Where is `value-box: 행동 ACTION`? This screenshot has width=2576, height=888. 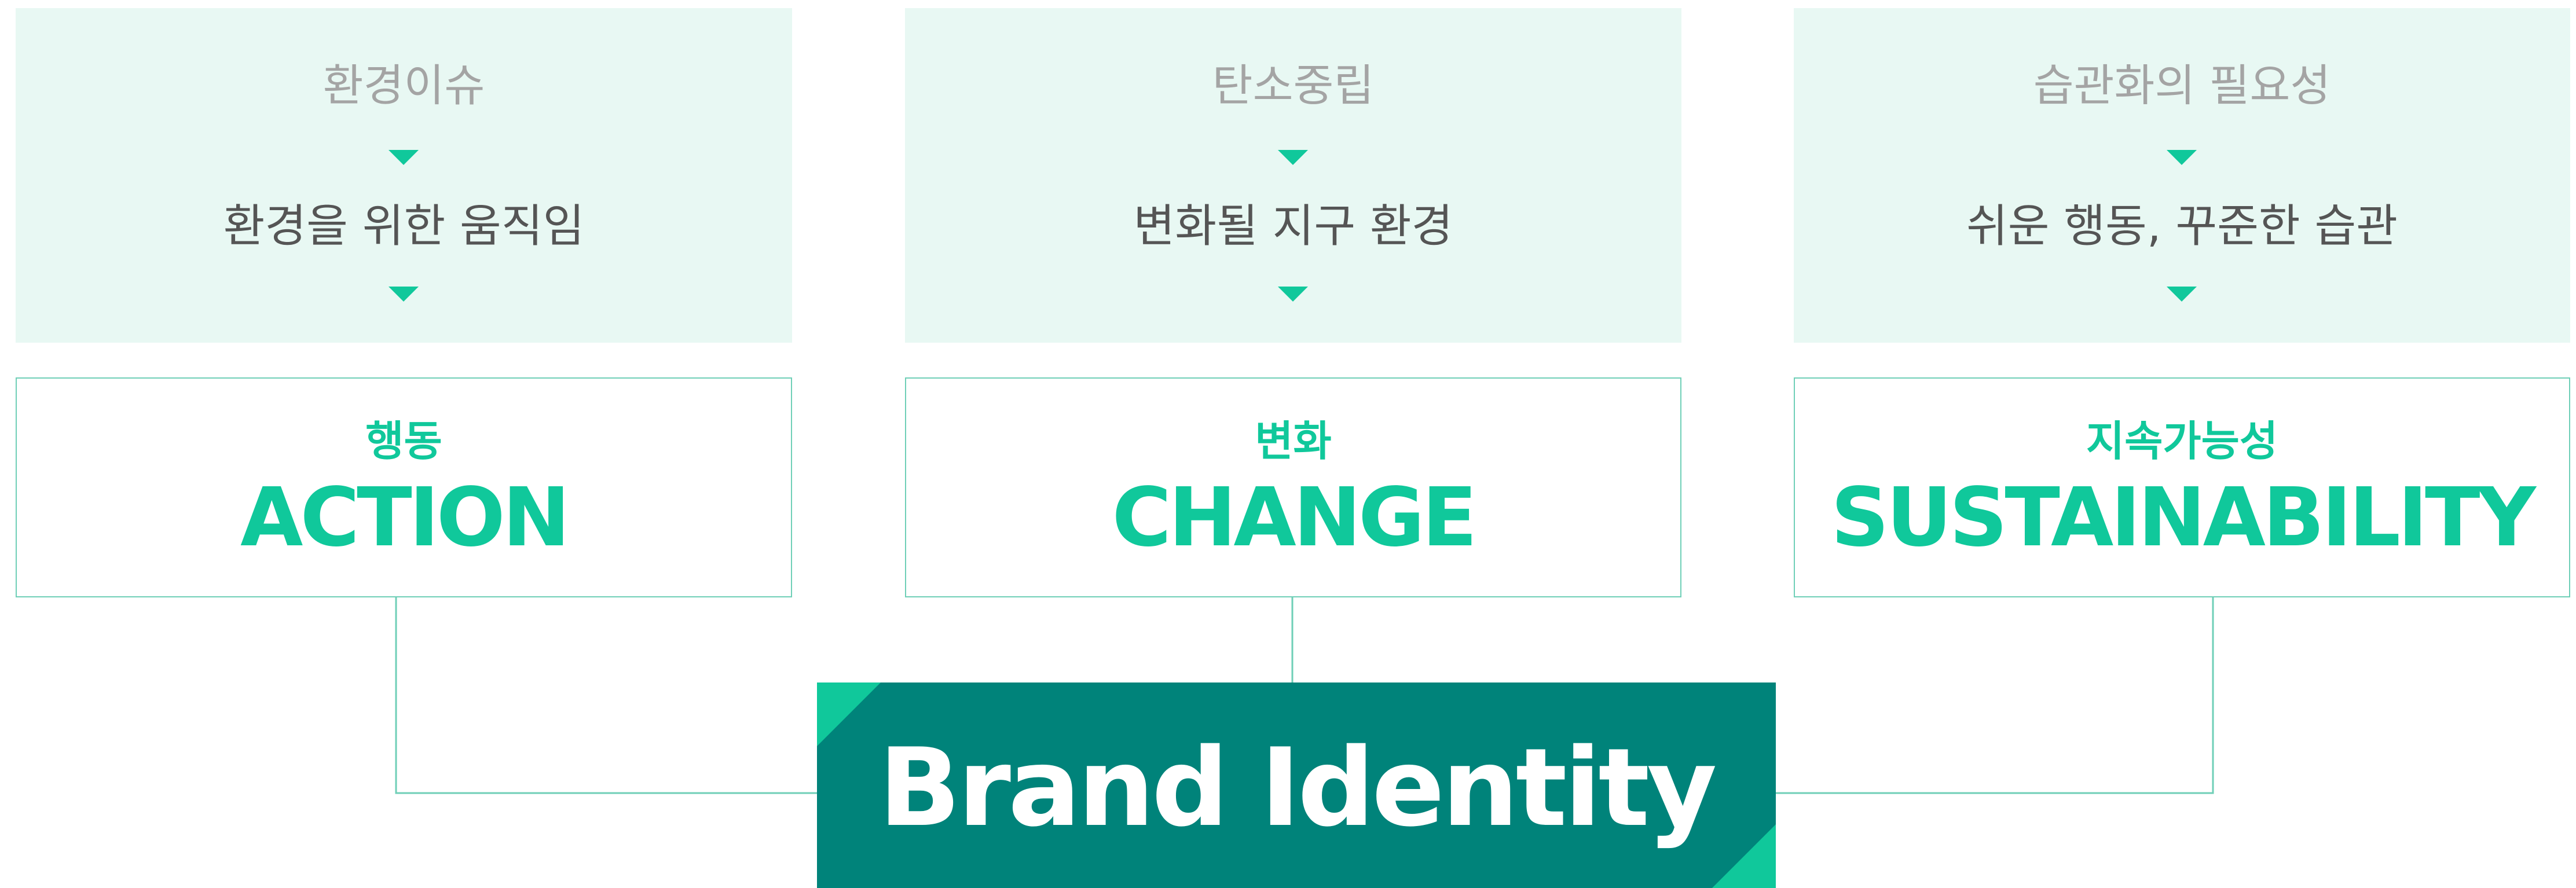 value-box: 행동 ACTION is located at coordinates (404, 487).